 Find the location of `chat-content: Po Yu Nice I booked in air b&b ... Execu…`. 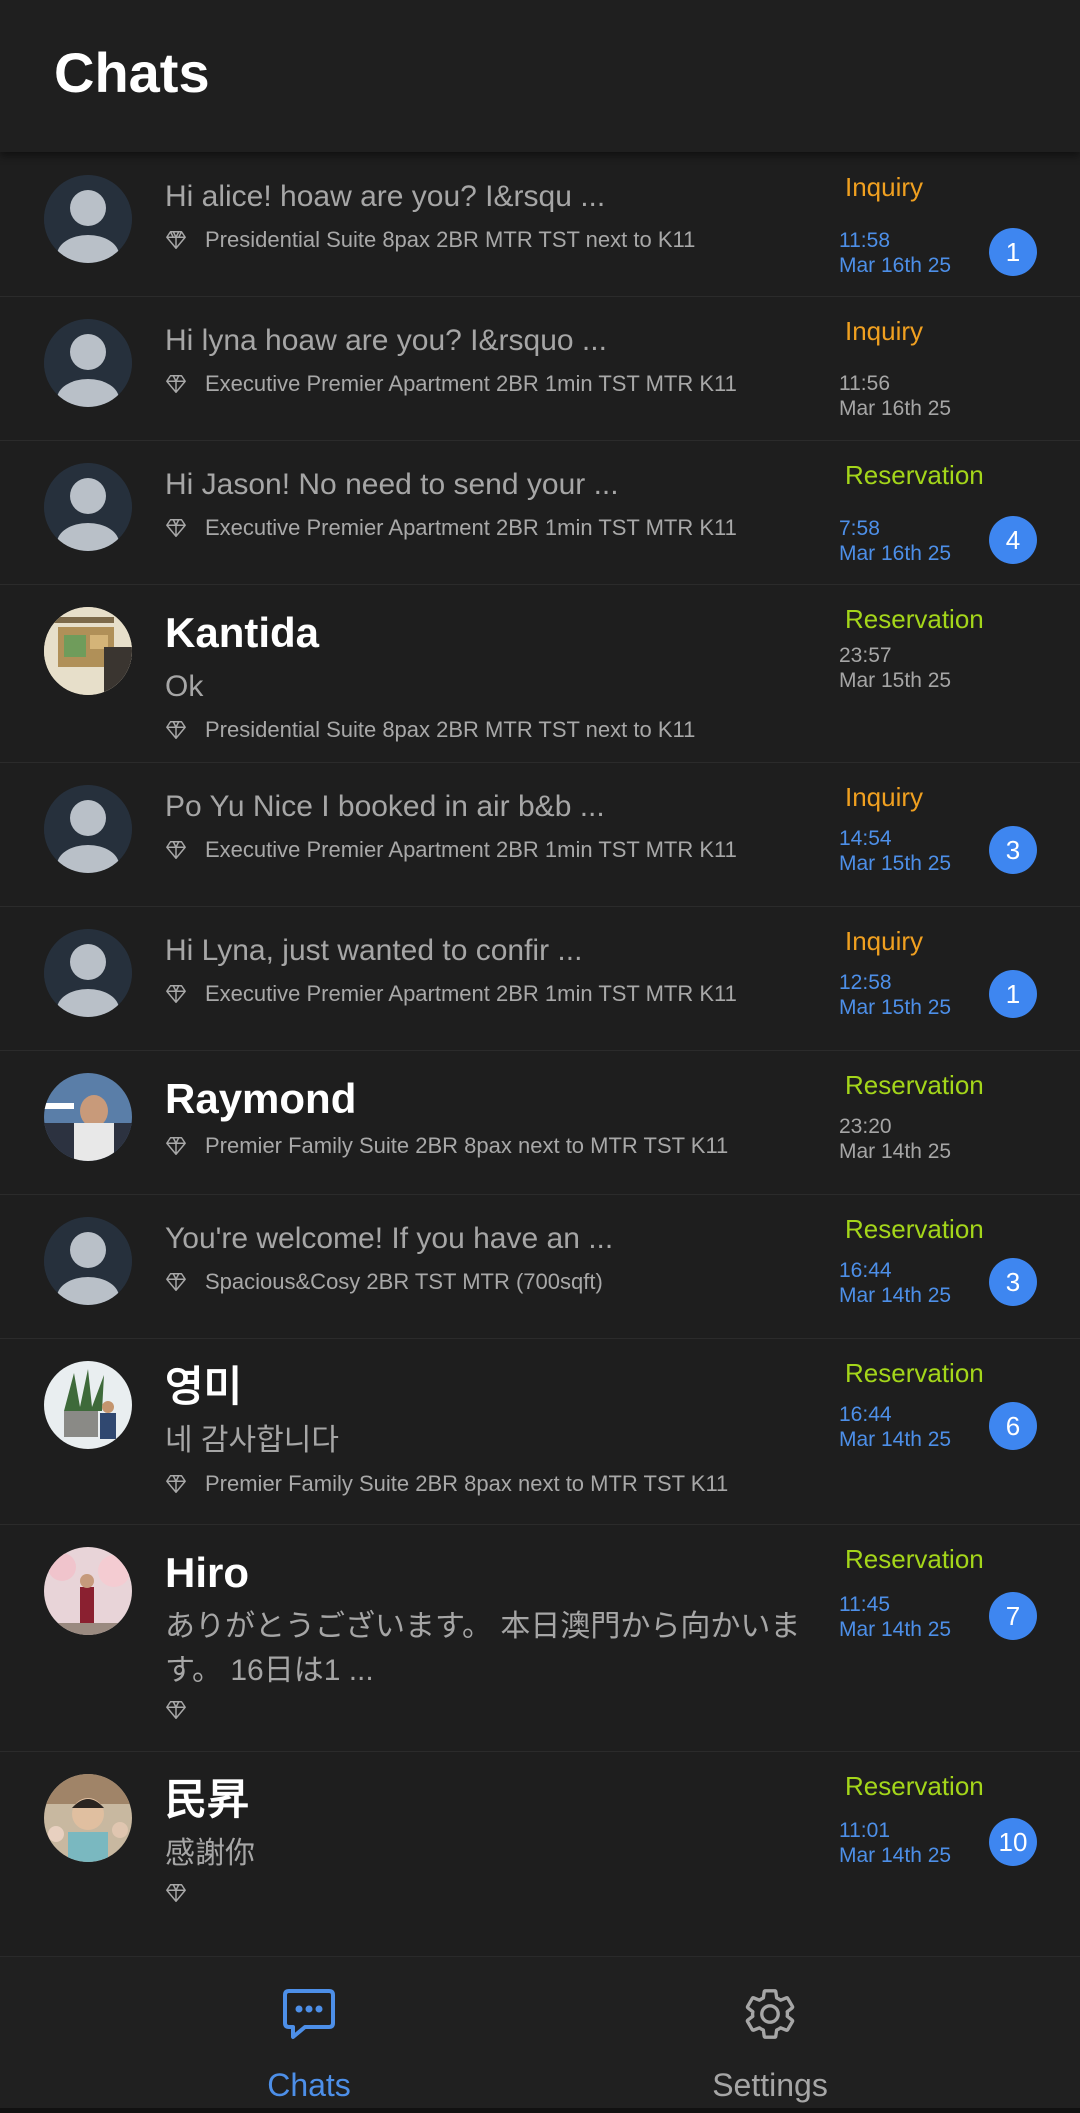

chat-content: Po Yu Nice I booked in air b&b ... Execu… is located at coordinates (490, 825).